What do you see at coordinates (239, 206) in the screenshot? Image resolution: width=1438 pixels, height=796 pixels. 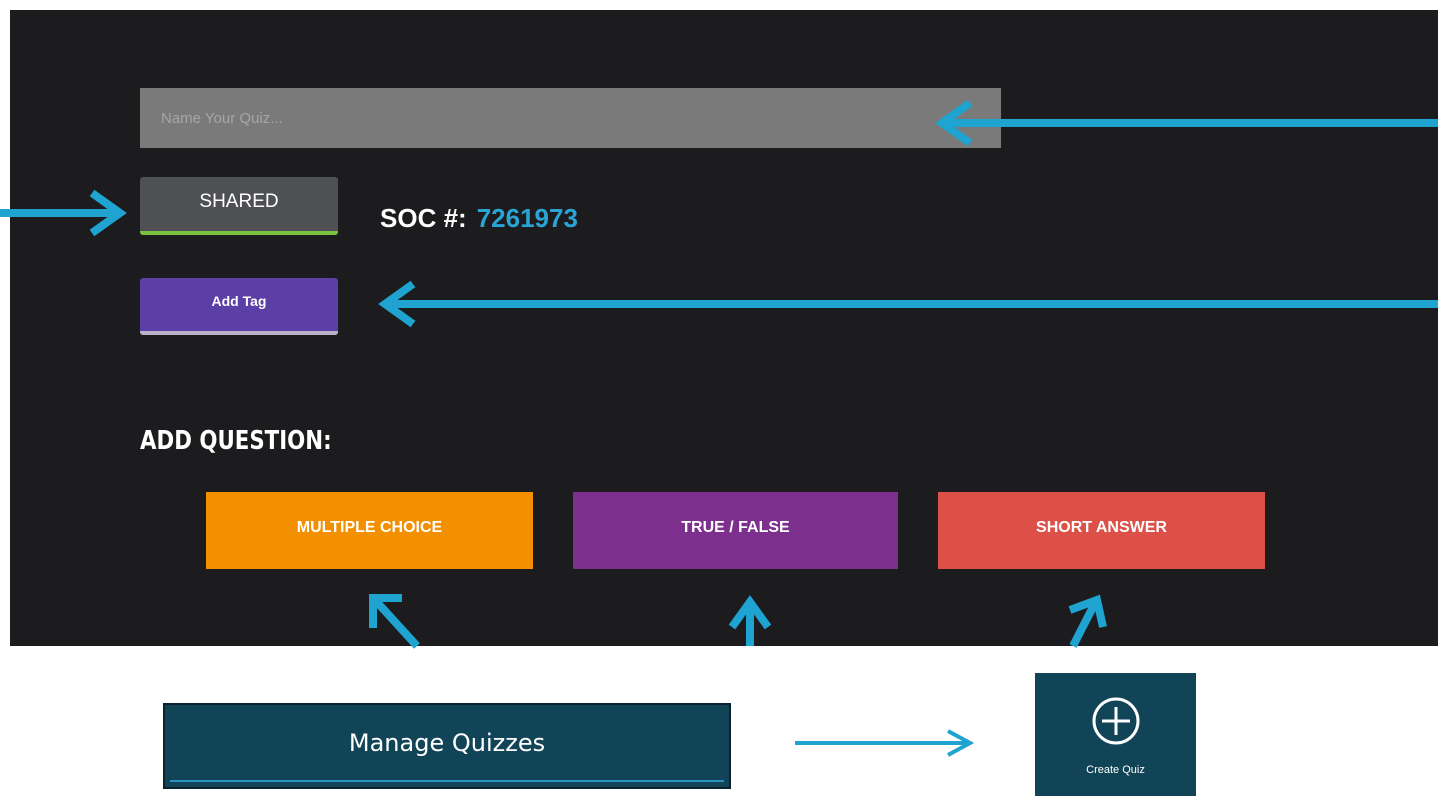 I see `shared-toggle-button: SHARED` at bounding box center [239, 206].